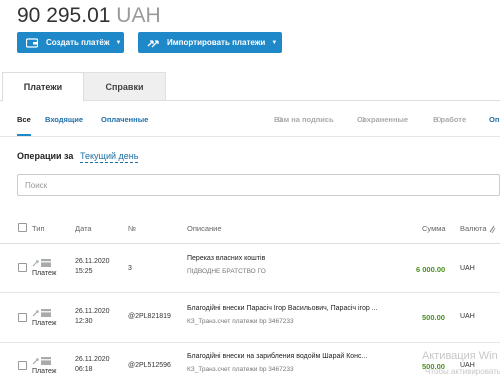 The image size is (500, 379). I want to click on row-time: 12:30, so click(84, 321).